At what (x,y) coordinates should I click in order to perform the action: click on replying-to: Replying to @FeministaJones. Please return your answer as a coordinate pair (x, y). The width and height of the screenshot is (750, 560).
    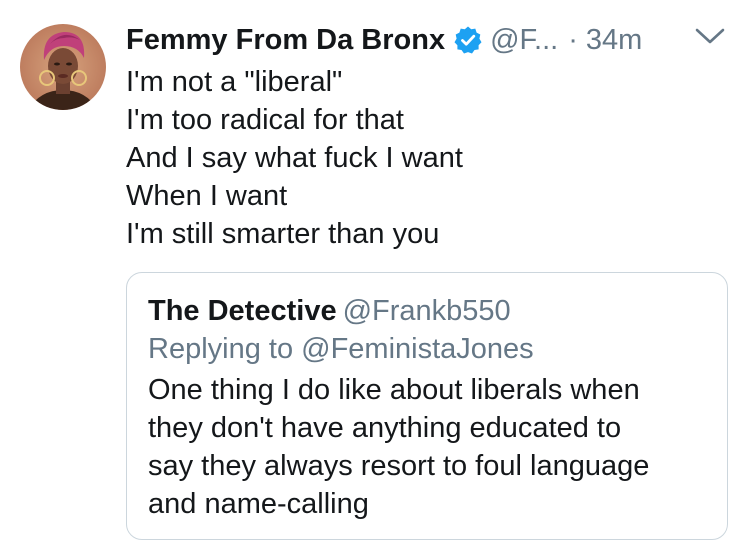
    Looking at the image, I should click on (341, 349).